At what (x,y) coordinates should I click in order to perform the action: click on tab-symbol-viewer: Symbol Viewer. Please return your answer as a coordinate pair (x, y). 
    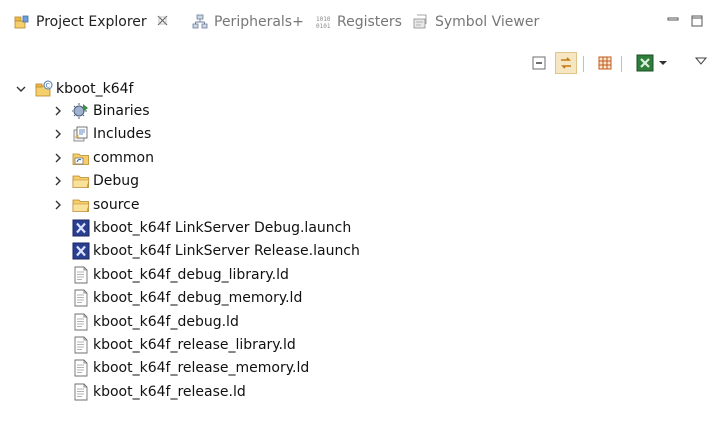
    Looking at the image, I should click on (476, 22).